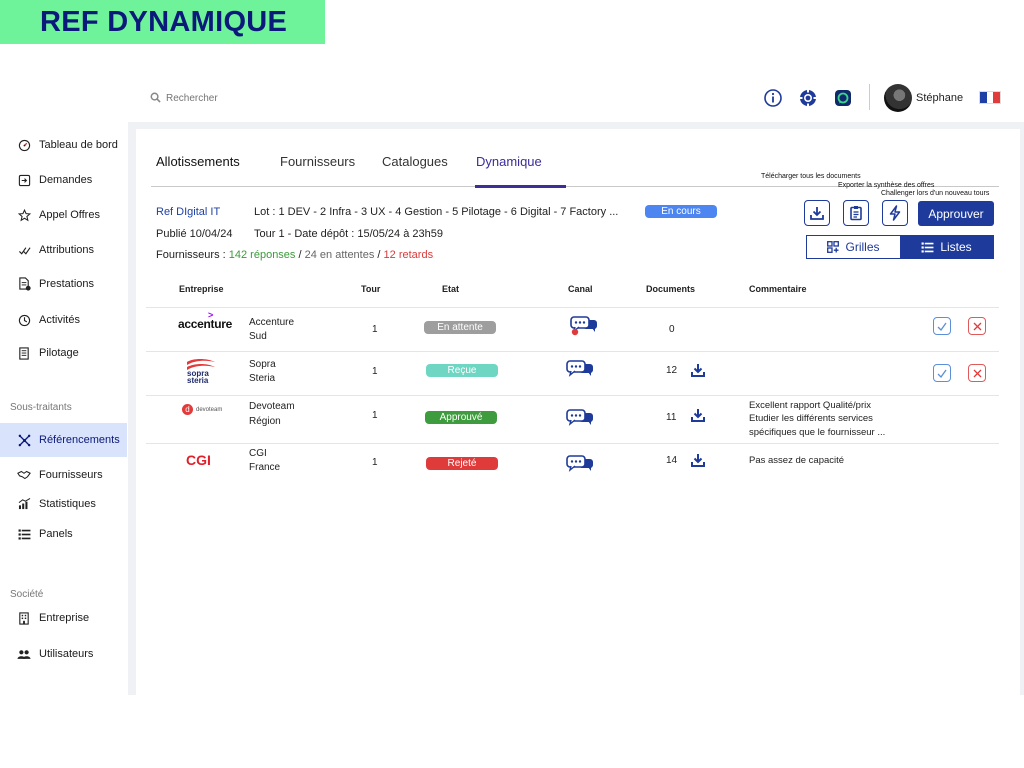 This screenshot has width=1024, height=768. What do you see at coordinates (946, 247) in the screenshot?
I see `list-view-button: Listes` at bounding box center [946, 247].